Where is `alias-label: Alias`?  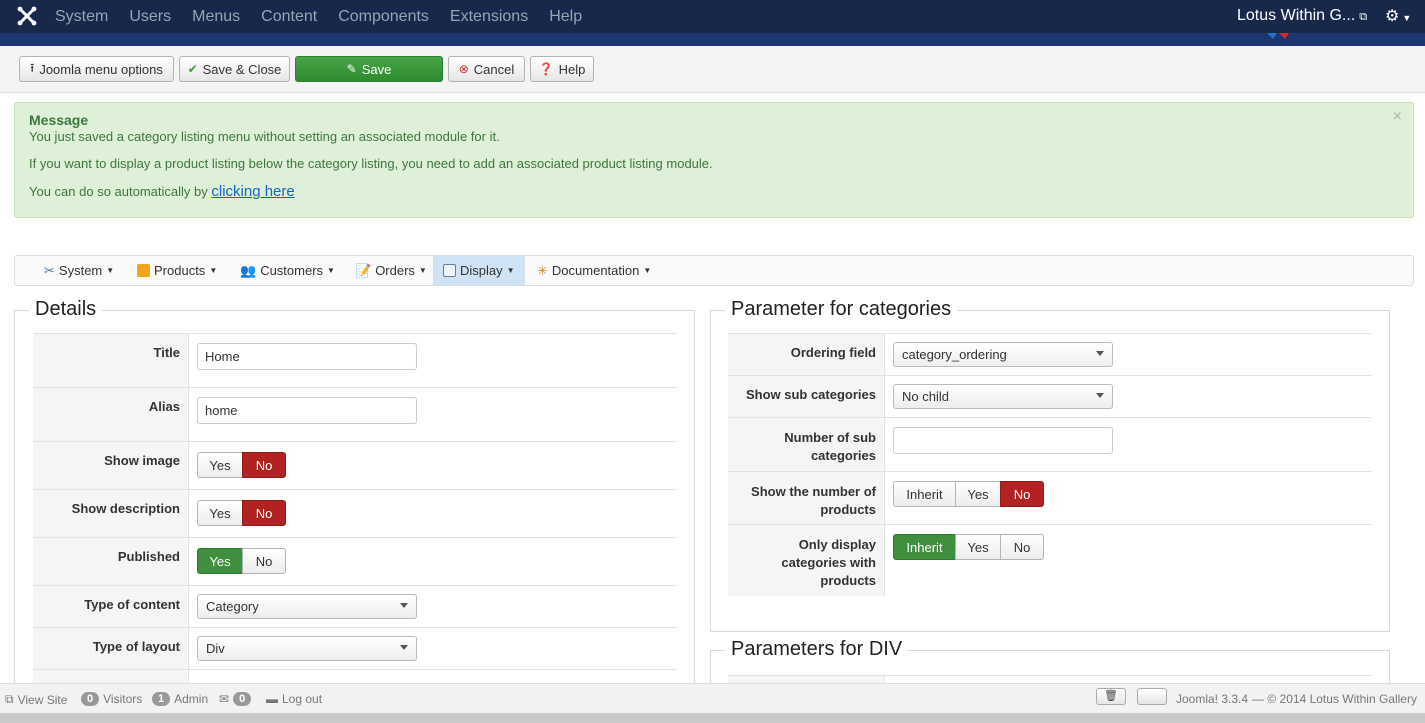
alias-label: Alias is located at coordinates (111, 414).